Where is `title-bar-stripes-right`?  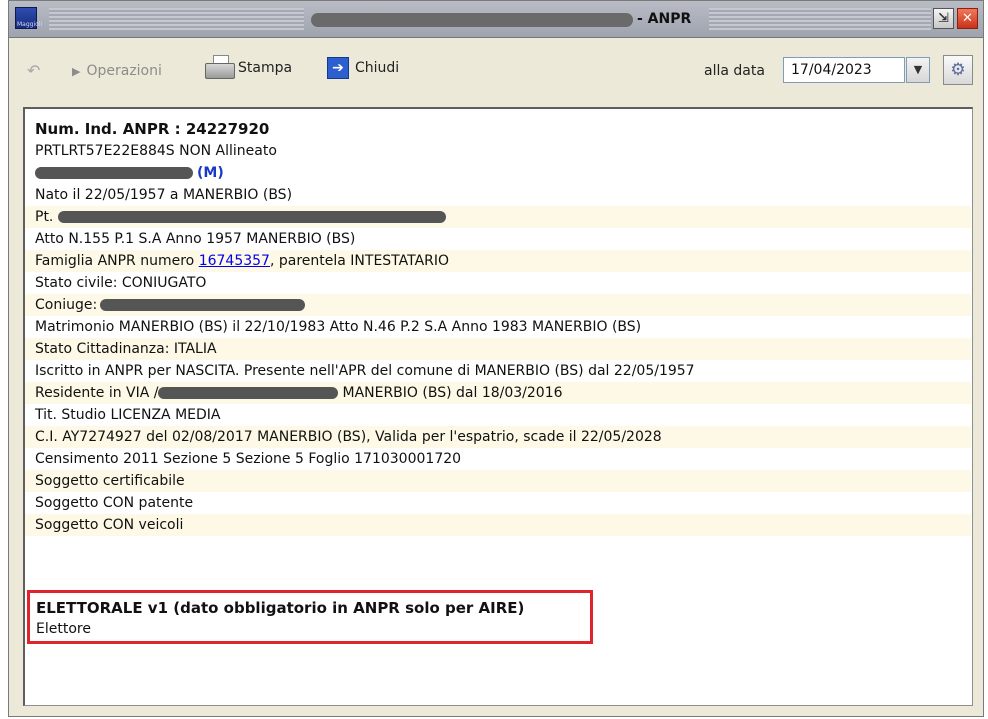 title-bar-stripes-right is located at coordinates (820, 19).